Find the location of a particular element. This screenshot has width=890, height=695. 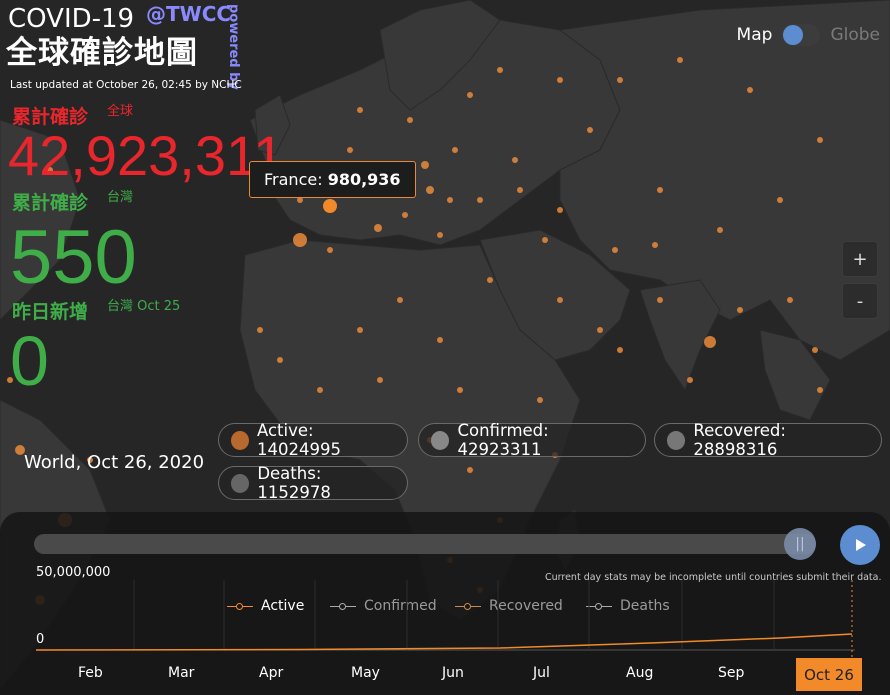

zoom-out-button: - is located at coordinates (860, 301).